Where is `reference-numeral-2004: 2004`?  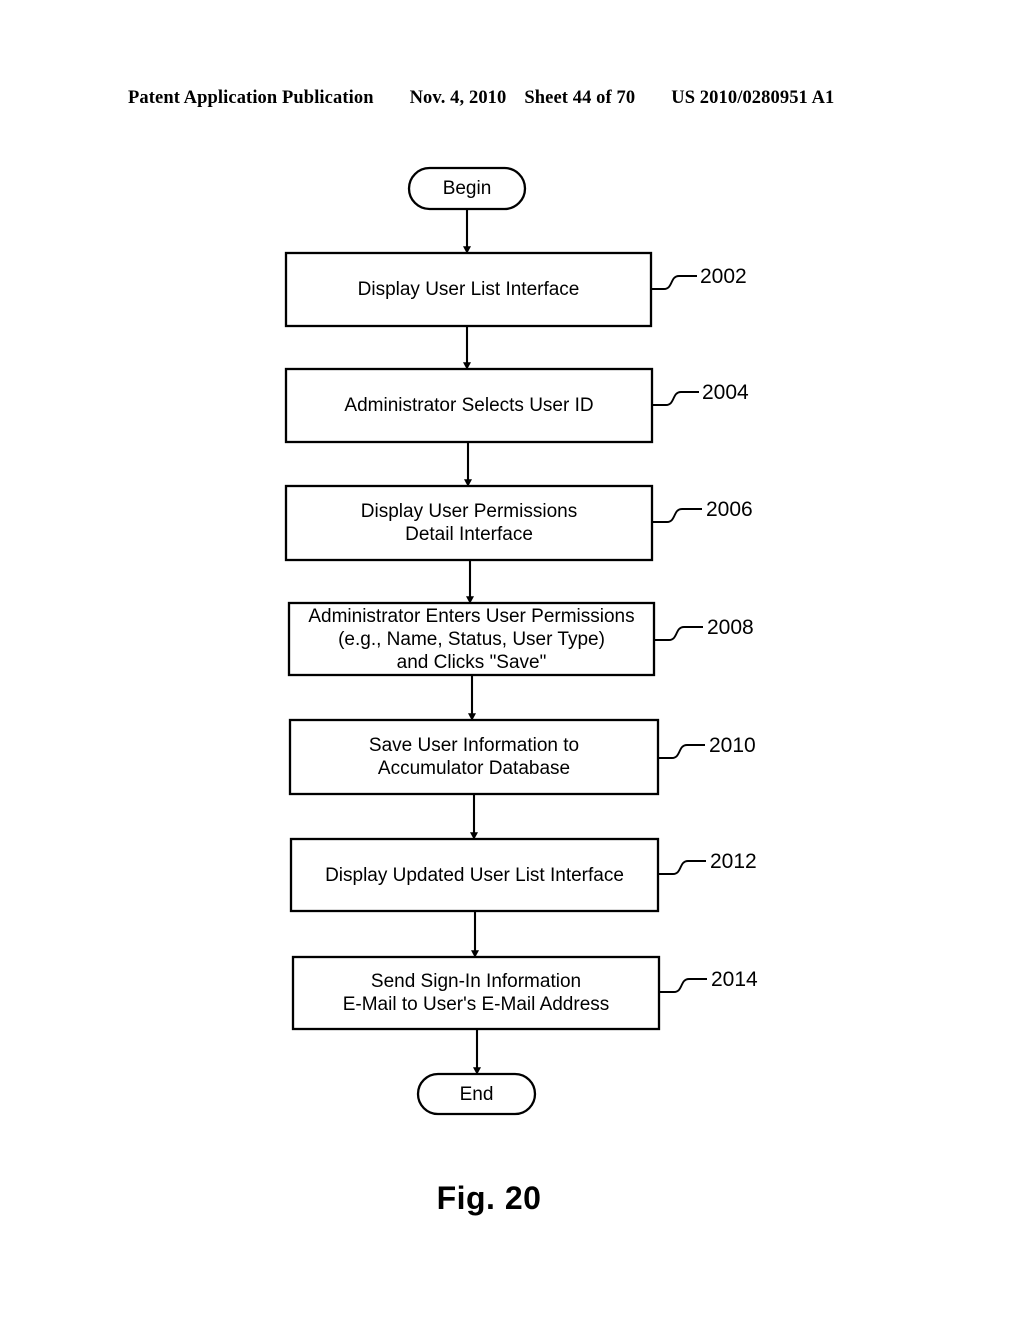
reference-numeral-2004: 2004 is located at coordinates (725, 393).